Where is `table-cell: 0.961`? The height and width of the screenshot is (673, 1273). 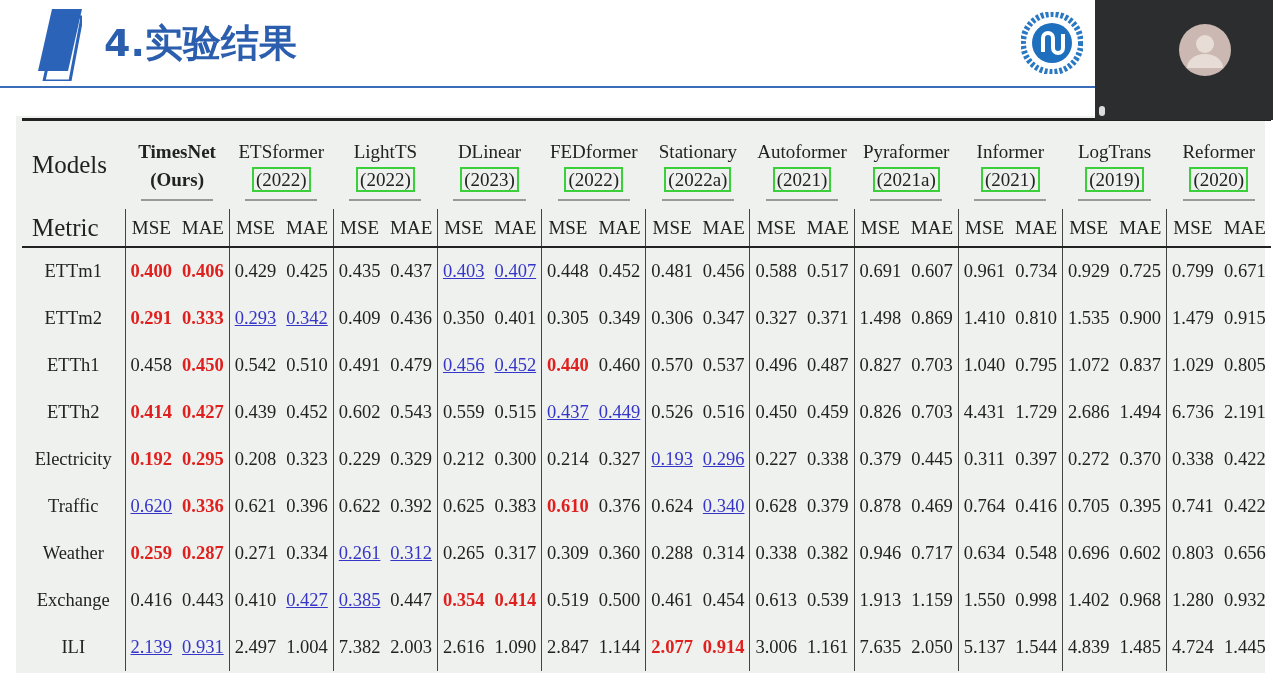 table-cell: 0.961 is located at coordinates (984, 271).